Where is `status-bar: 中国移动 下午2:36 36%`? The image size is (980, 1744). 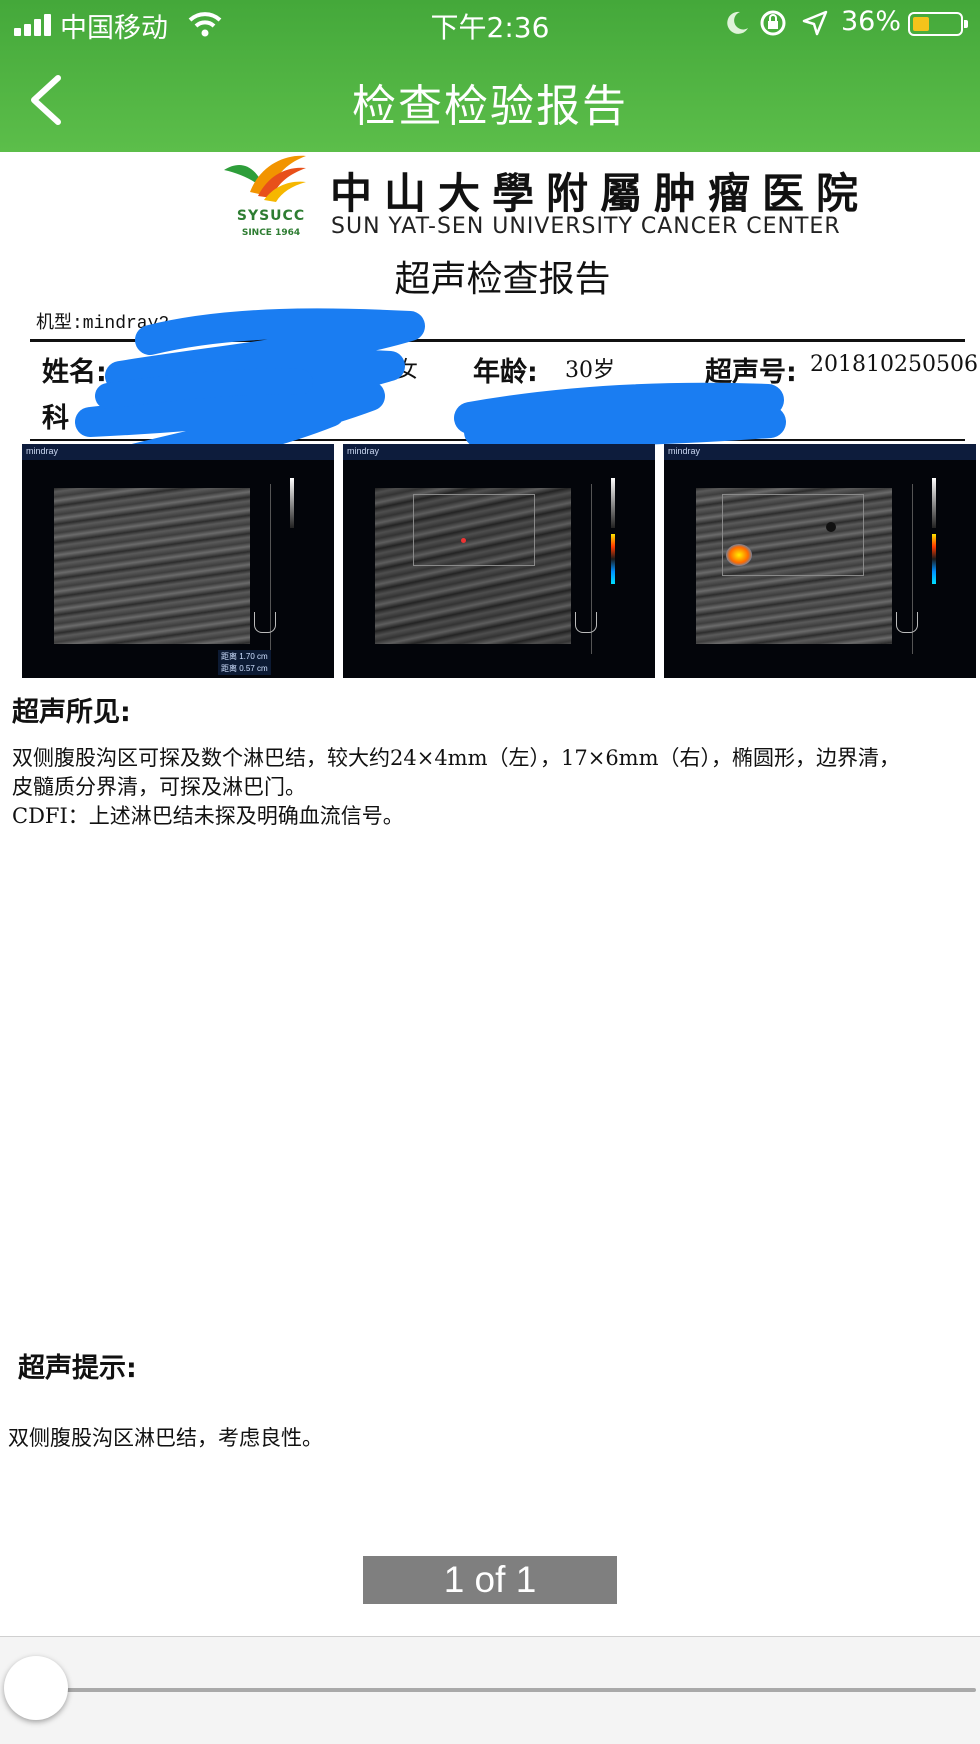
status-bar: 中国移动 下午2:36 36% is located at coordinates (490, 25).